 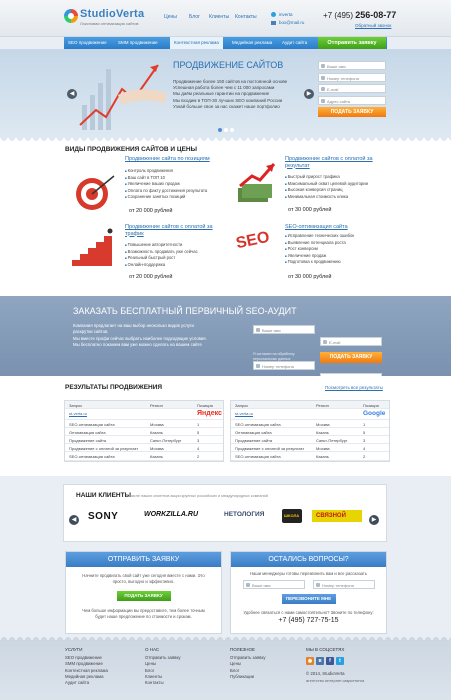 I want to click on service-title-traffic: Продвижение сайтов с оплатой за трафик, so click(x=175, y=230).